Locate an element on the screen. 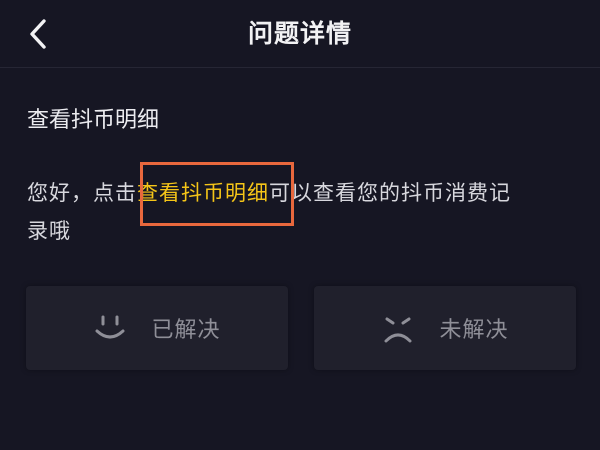 This screenshot has height=450, width=600. page-title: 问题详情 is located at coordinates (299, 33).